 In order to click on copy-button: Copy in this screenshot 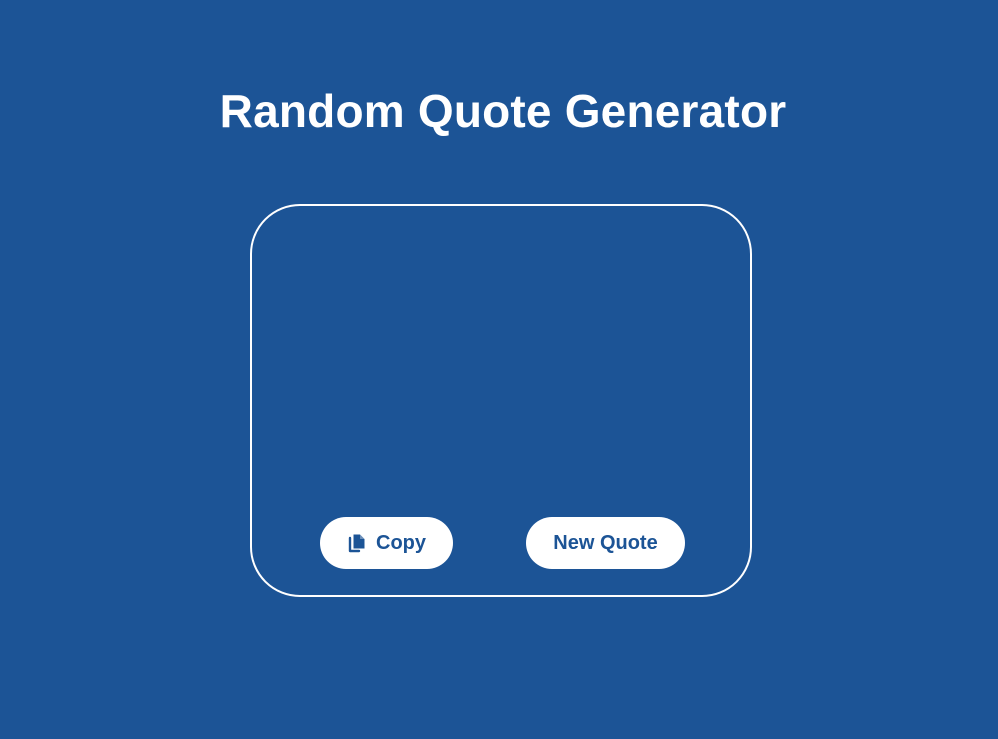, I will do `click(386, 543)`.